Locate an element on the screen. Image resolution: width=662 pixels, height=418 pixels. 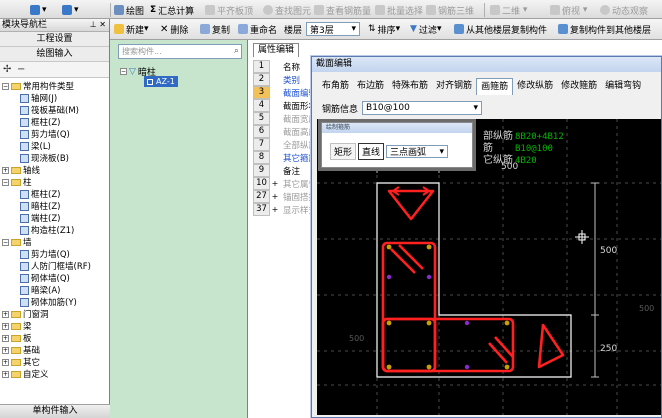
tree-node-wall: − 墙 is located at coordinates (17, 242).